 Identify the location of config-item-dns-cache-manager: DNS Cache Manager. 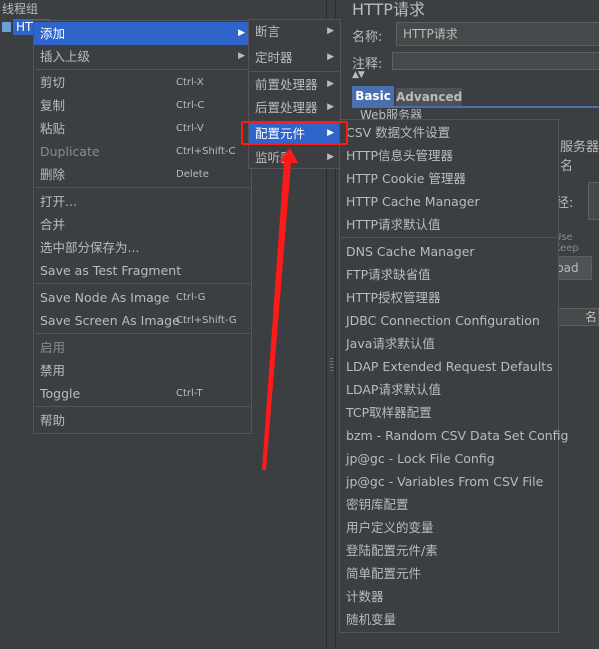
(449, 251).